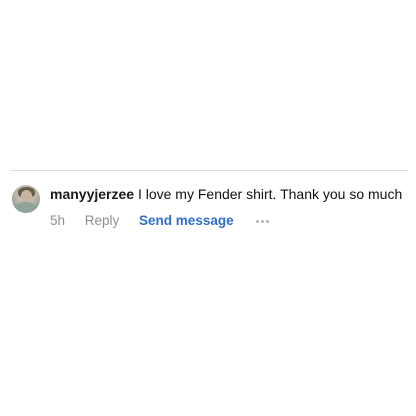 The height and width of the screenshot is (416, 416). I want to click on comment-actions: 5h Reply Send message, so click(160, 221).